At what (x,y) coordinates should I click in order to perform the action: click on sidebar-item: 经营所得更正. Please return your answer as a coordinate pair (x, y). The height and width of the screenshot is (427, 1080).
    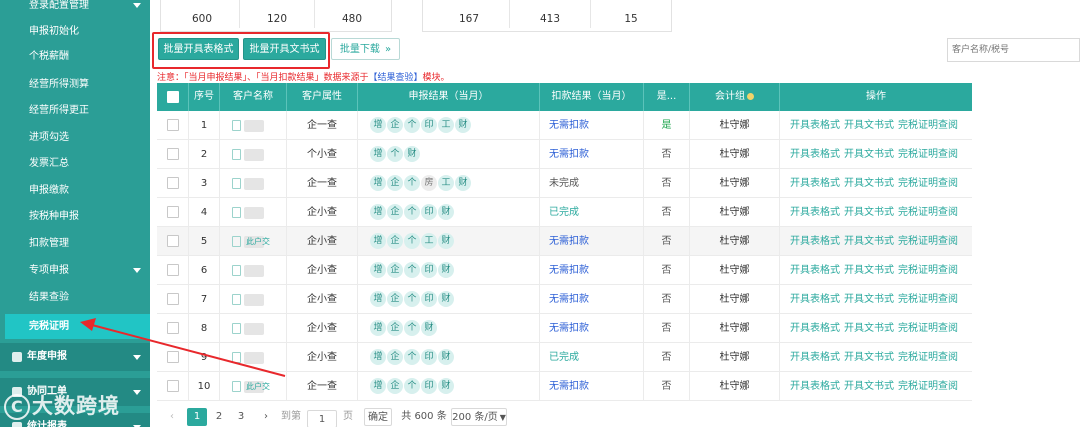
    Looking at the image, I should click on (75, 110).